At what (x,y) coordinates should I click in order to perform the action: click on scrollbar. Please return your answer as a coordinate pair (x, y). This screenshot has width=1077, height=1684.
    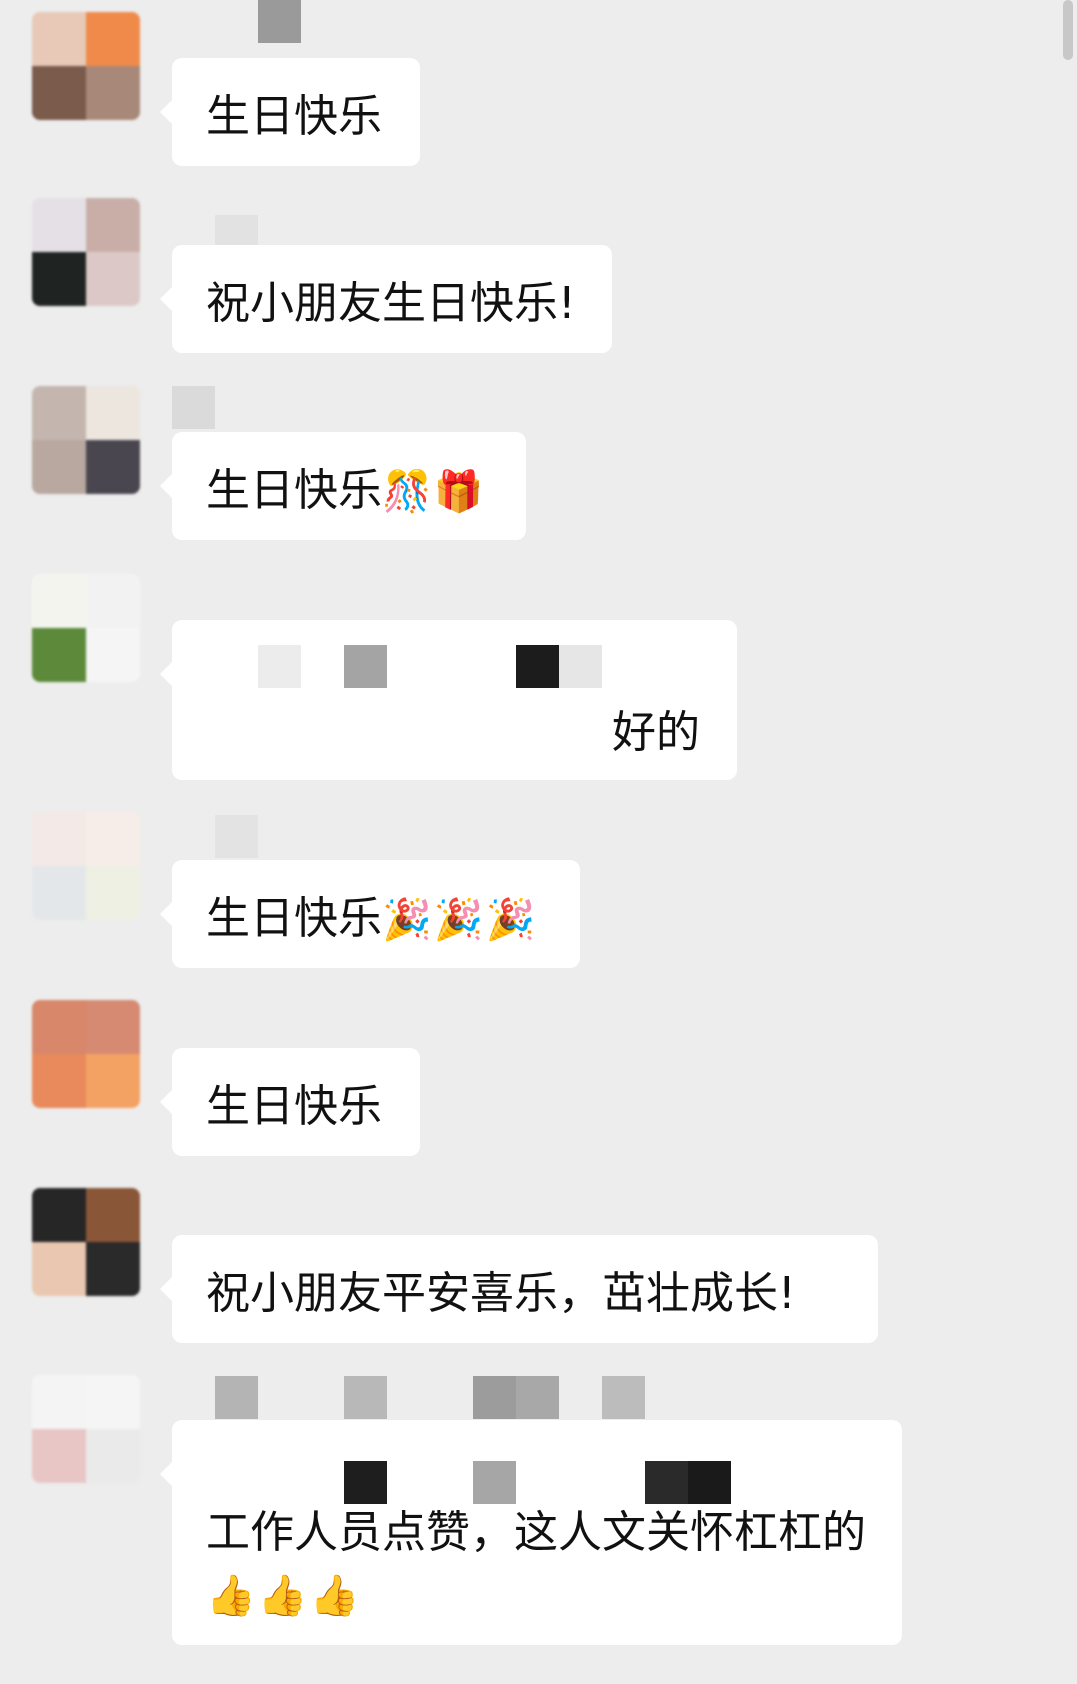
    Looking at the image, I should click on (1068, 30).